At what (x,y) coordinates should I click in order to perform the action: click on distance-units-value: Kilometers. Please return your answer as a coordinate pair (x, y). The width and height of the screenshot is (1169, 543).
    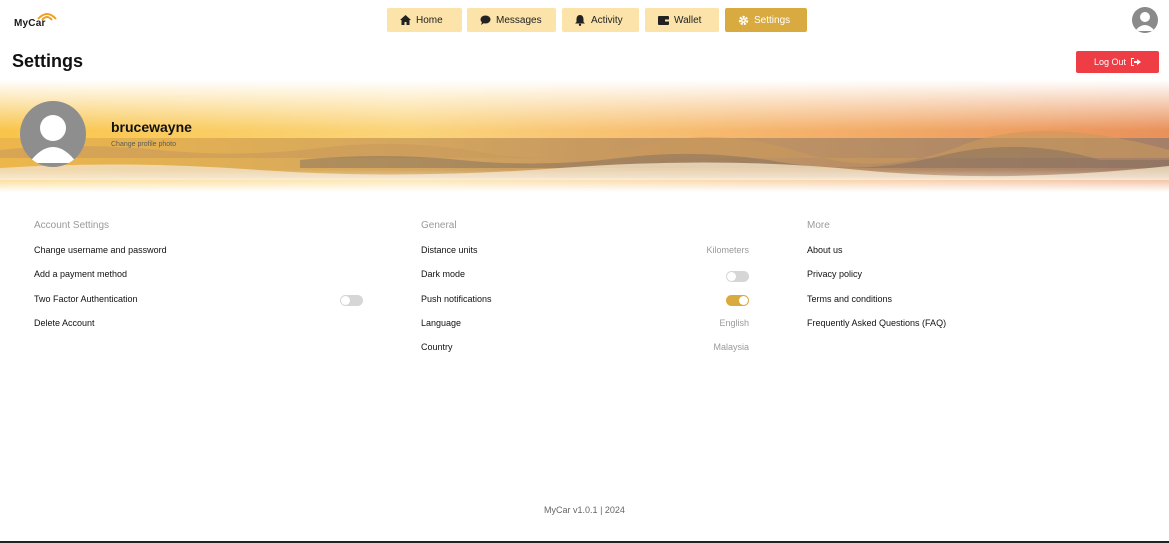
    Looking at the image, I should click on (727, 250).